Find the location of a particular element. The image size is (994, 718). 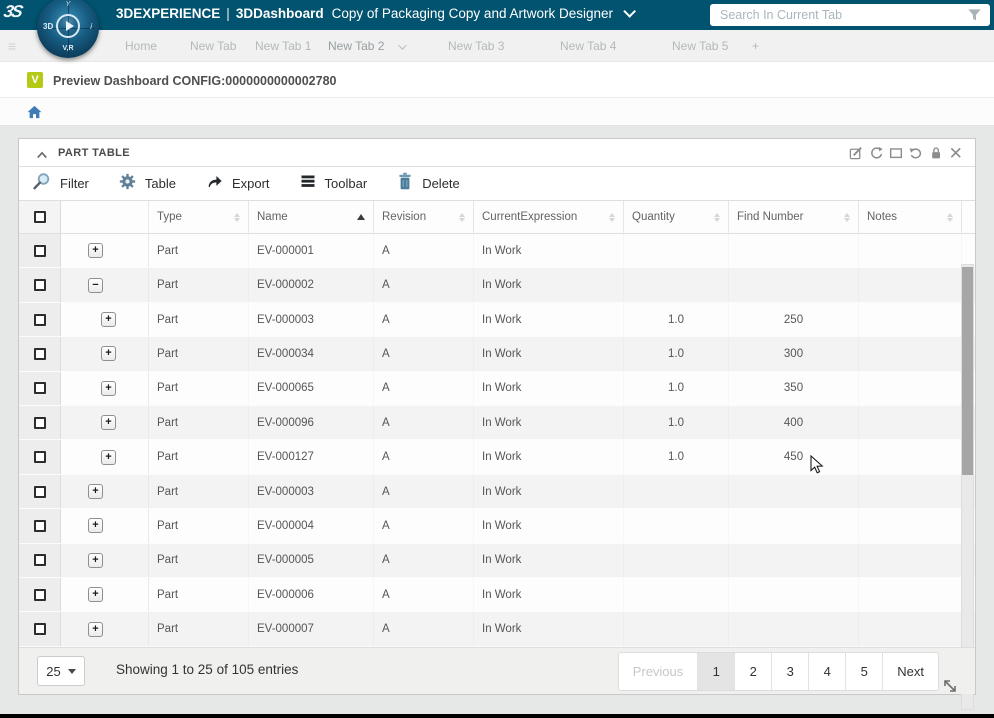

tab-new-tab-3: New Tab 3 is located at coordinates (476, 46).